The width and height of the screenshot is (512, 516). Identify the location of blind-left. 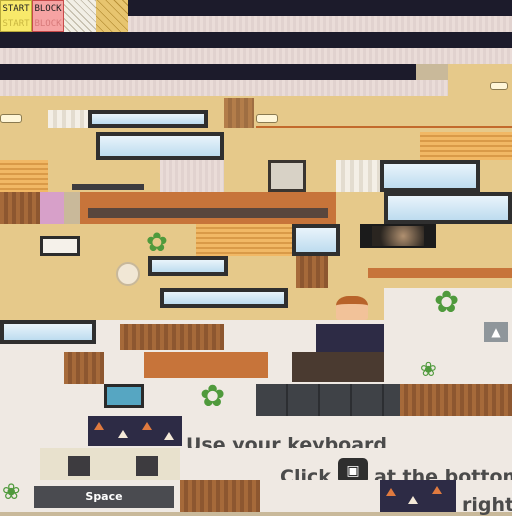
(24, 176).